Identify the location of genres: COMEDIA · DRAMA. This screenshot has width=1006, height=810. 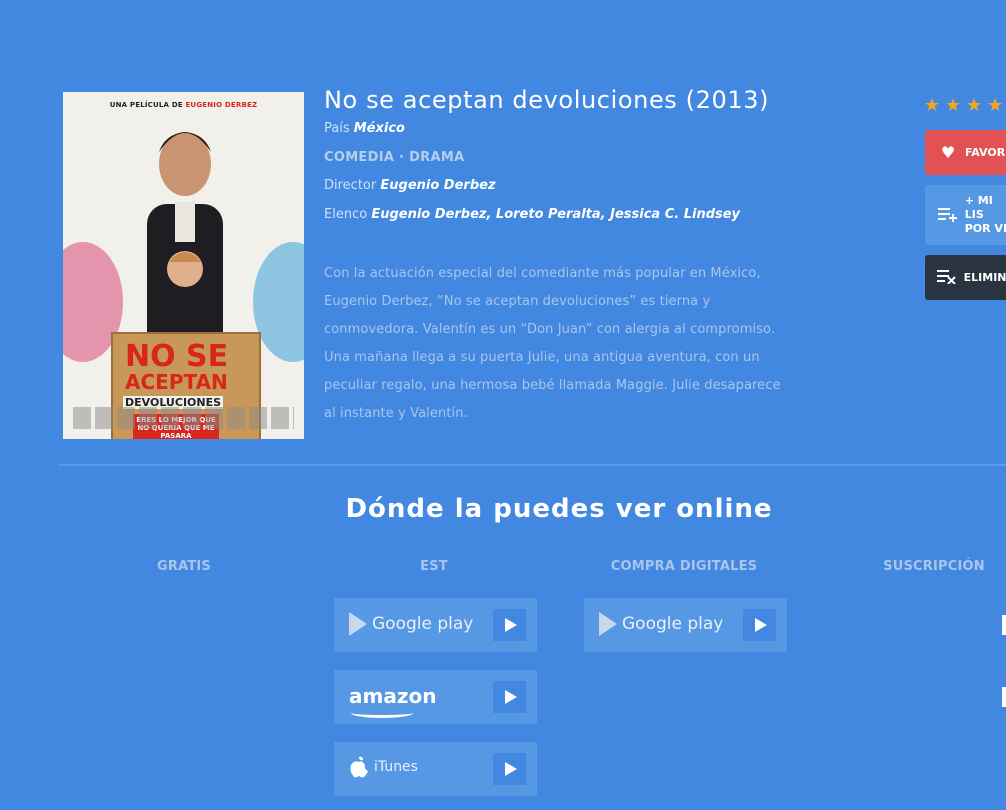
(394, 157).